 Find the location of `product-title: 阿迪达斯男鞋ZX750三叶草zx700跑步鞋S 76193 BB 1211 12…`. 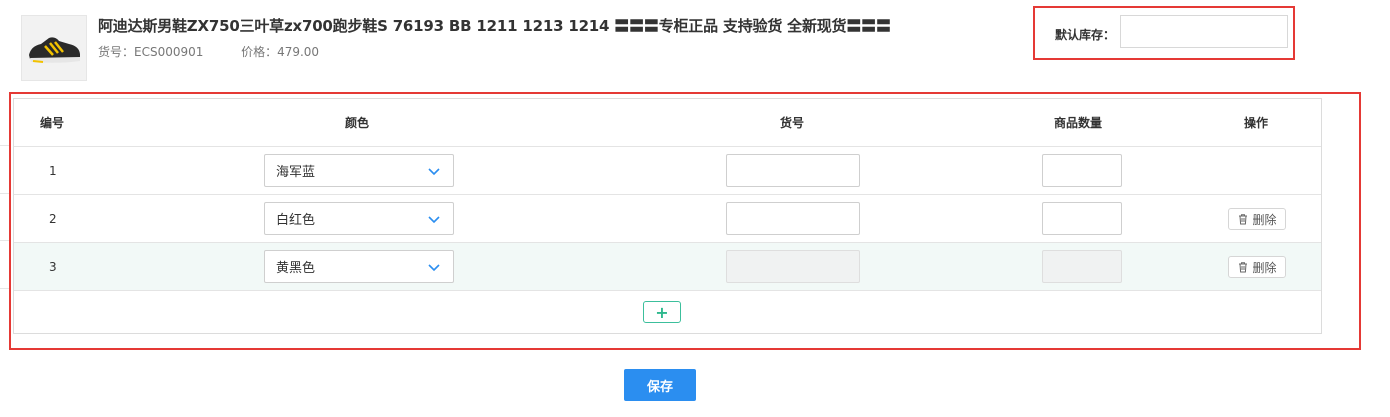

product-title: 阿迪达斯男鞋ZX750三叶草zx700跑步鞋S 76193 BB 1211 12… is located at coordinates (494, 26).